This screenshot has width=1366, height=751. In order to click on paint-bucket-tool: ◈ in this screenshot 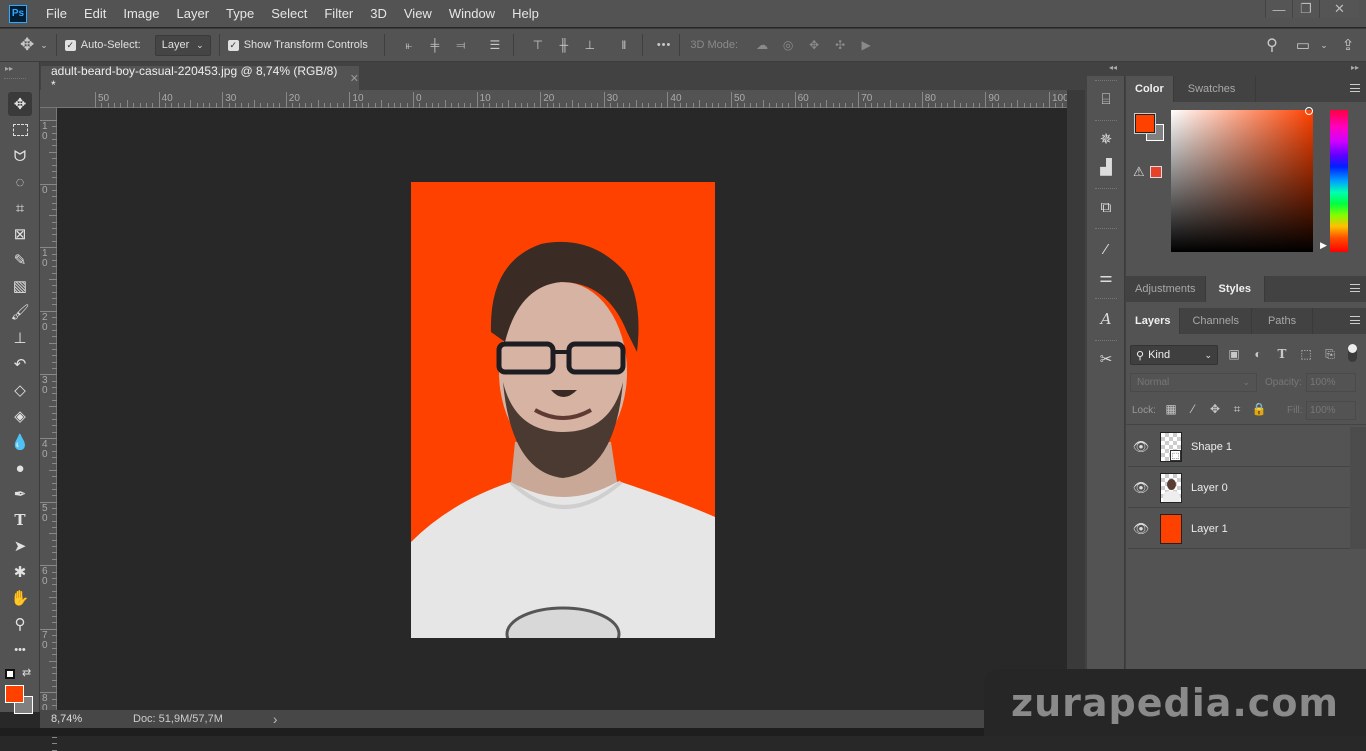, I will do `click(20, 416)`.